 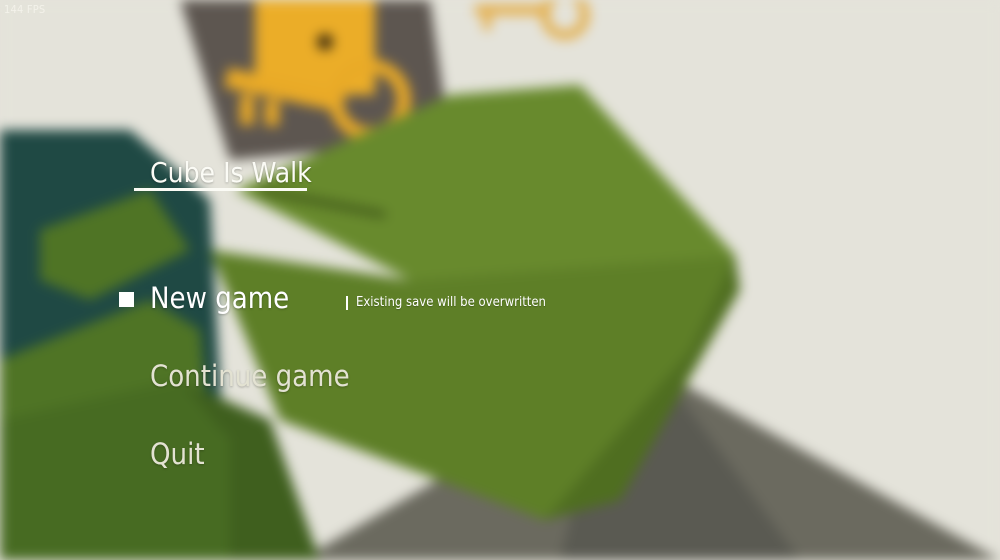 What do you see at coordinates (347, 303) in the screenshot?
I see `hint-divider` at bounding box center [347, 303].